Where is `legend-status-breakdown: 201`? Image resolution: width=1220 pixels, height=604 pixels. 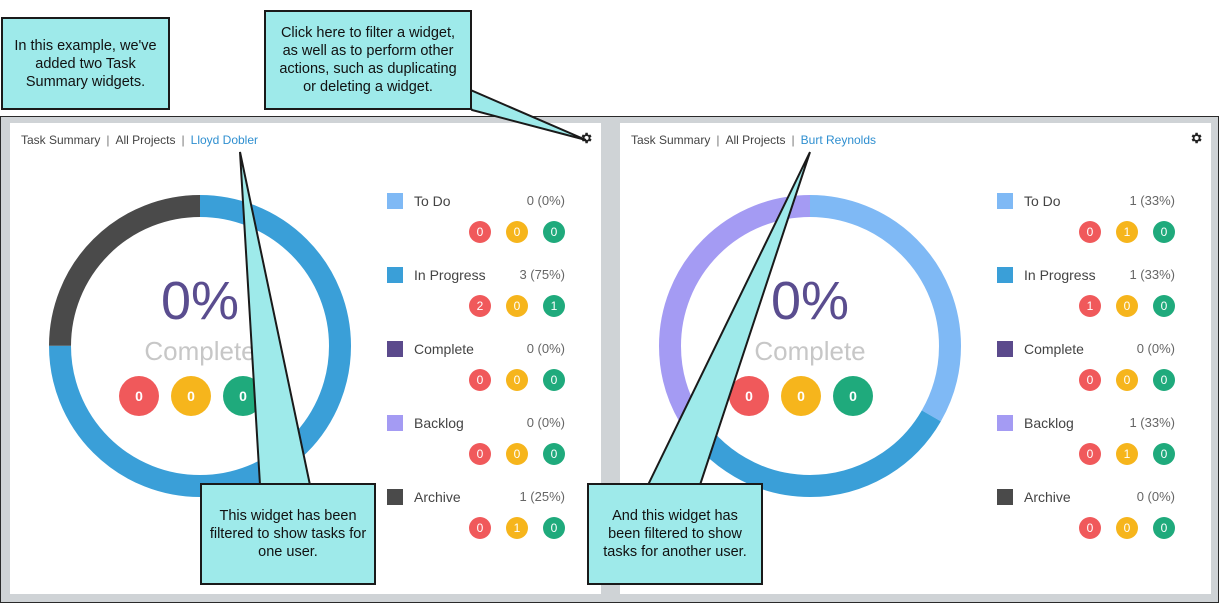 legend-status-breakdown: 201 is located at coordinates (509, 306).